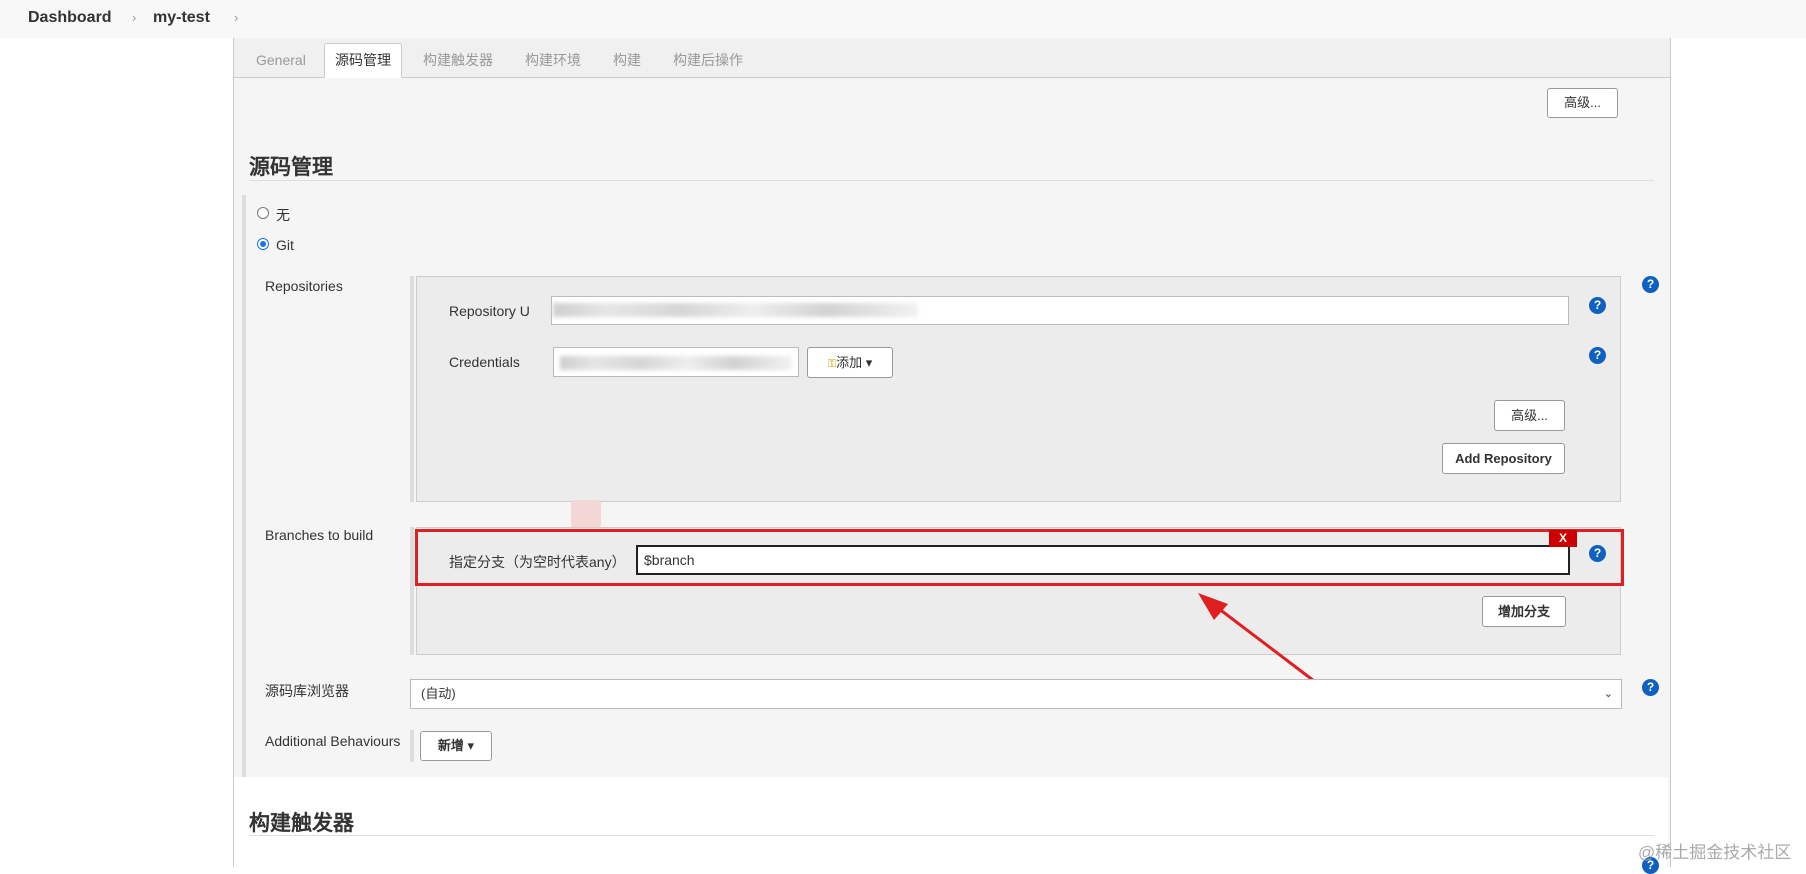  I want to click on add-repository-button: Add Repository, so click(1503, 458).